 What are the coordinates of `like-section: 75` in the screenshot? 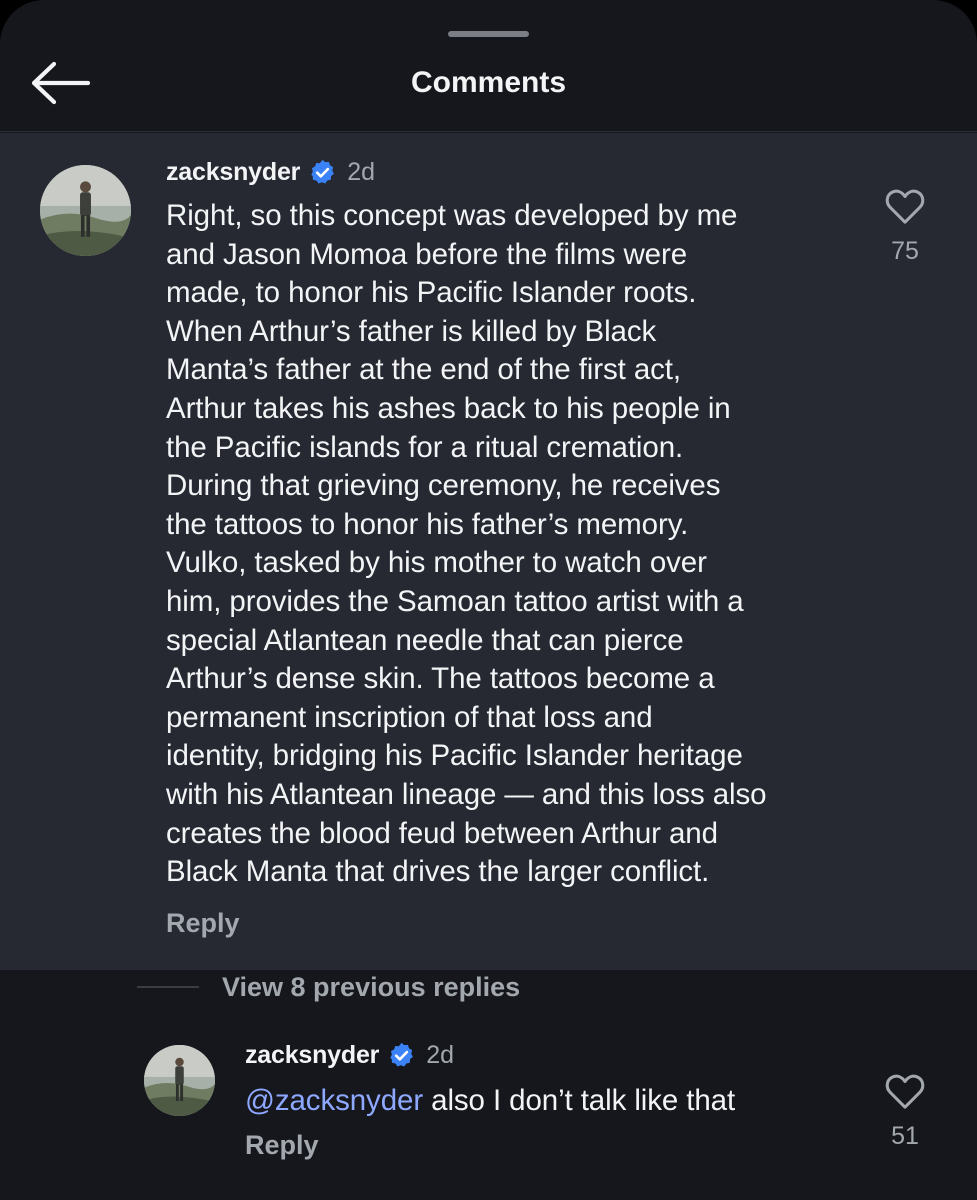 It's located at (905, 226).